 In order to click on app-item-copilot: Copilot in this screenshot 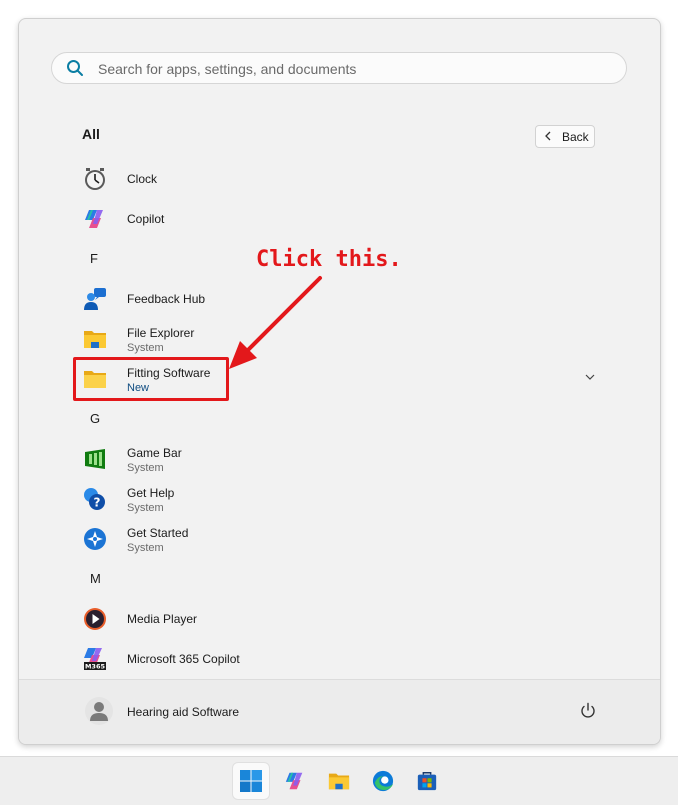, I will do `click(339, 219)`.